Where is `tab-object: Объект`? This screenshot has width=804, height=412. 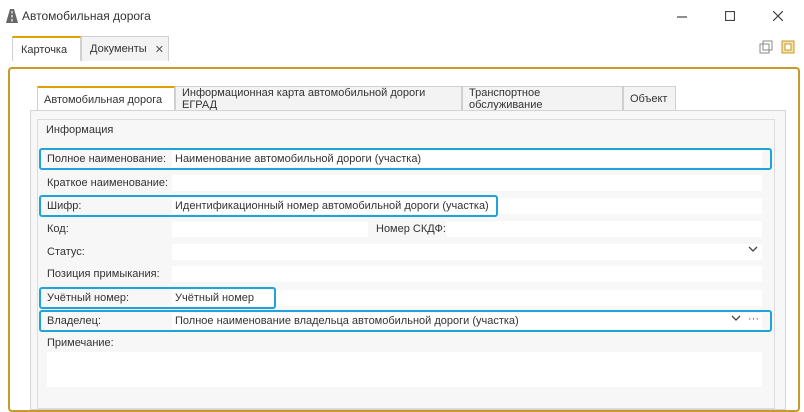 tab-object: Объект is located at coordinates (649, 98).